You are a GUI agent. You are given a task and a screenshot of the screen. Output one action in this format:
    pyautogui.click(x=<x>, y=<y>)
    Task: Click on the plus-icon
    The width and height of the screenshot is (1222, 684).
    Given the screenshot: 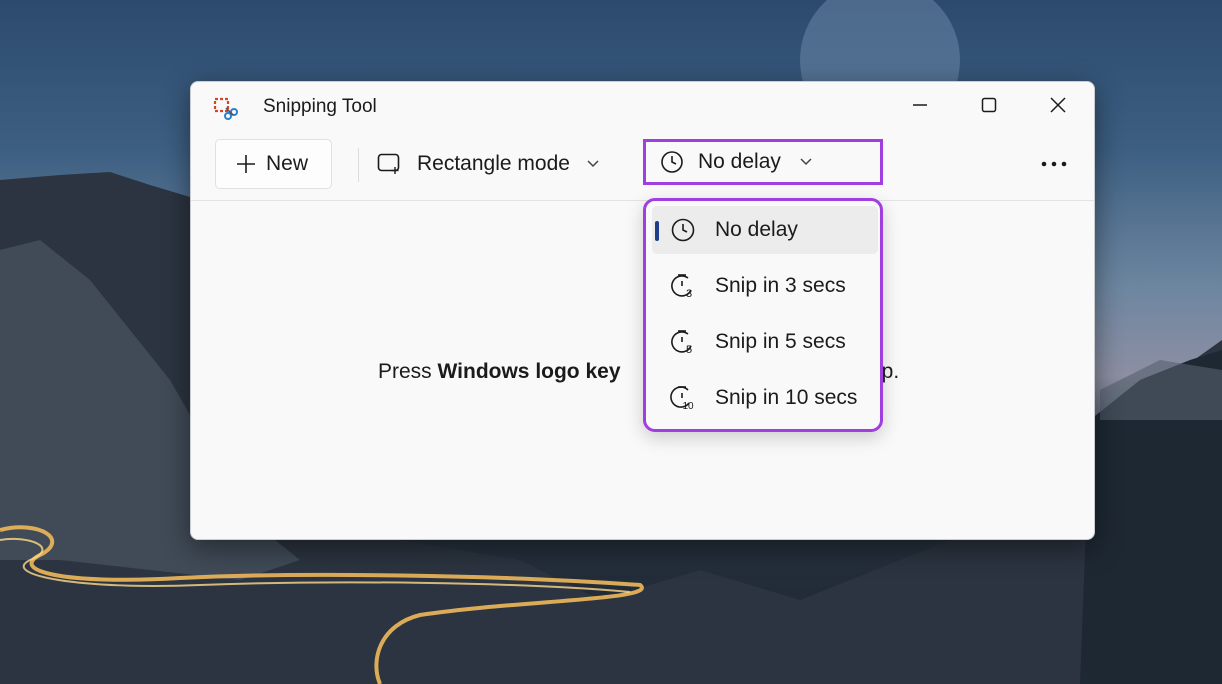 What is the action you would take?
    pyautogui.click(x=246, y=164)
    